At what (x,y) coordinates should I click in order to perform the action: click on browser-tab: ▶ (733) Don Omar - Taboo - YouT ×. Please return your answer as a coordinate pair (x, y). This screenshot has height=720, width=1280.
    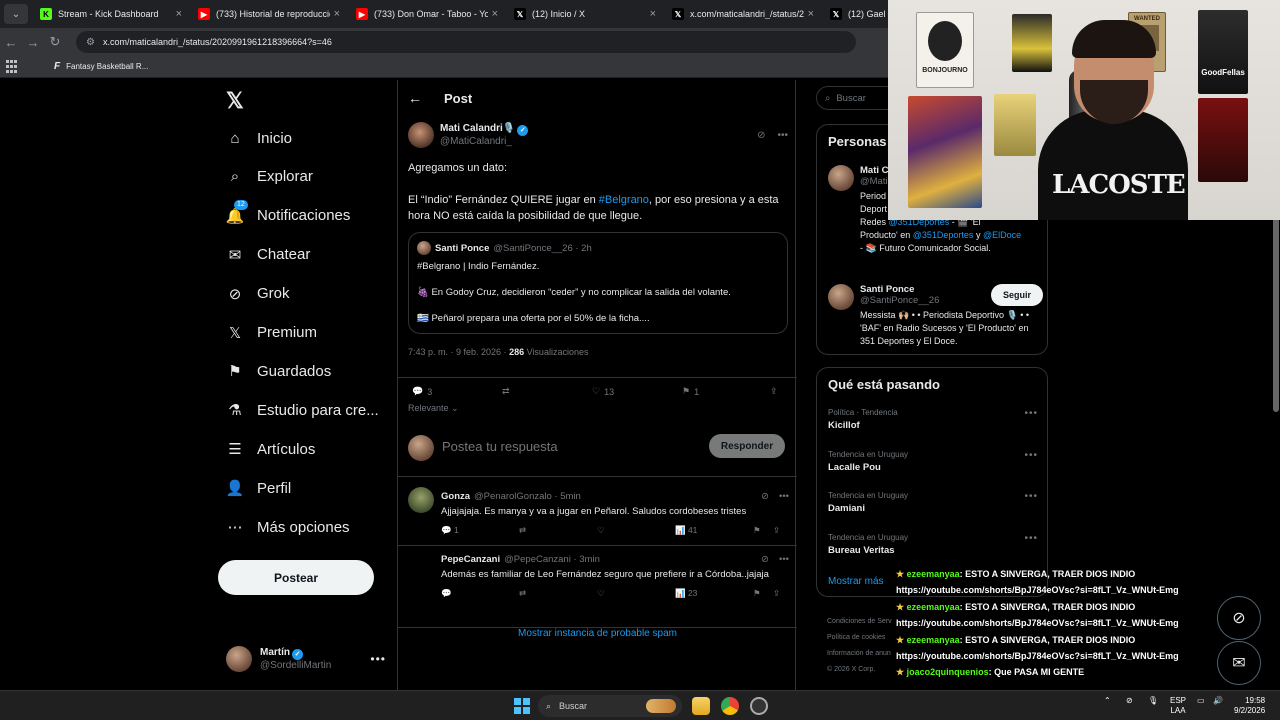
    Looking at the image, I should click on (427, 14).